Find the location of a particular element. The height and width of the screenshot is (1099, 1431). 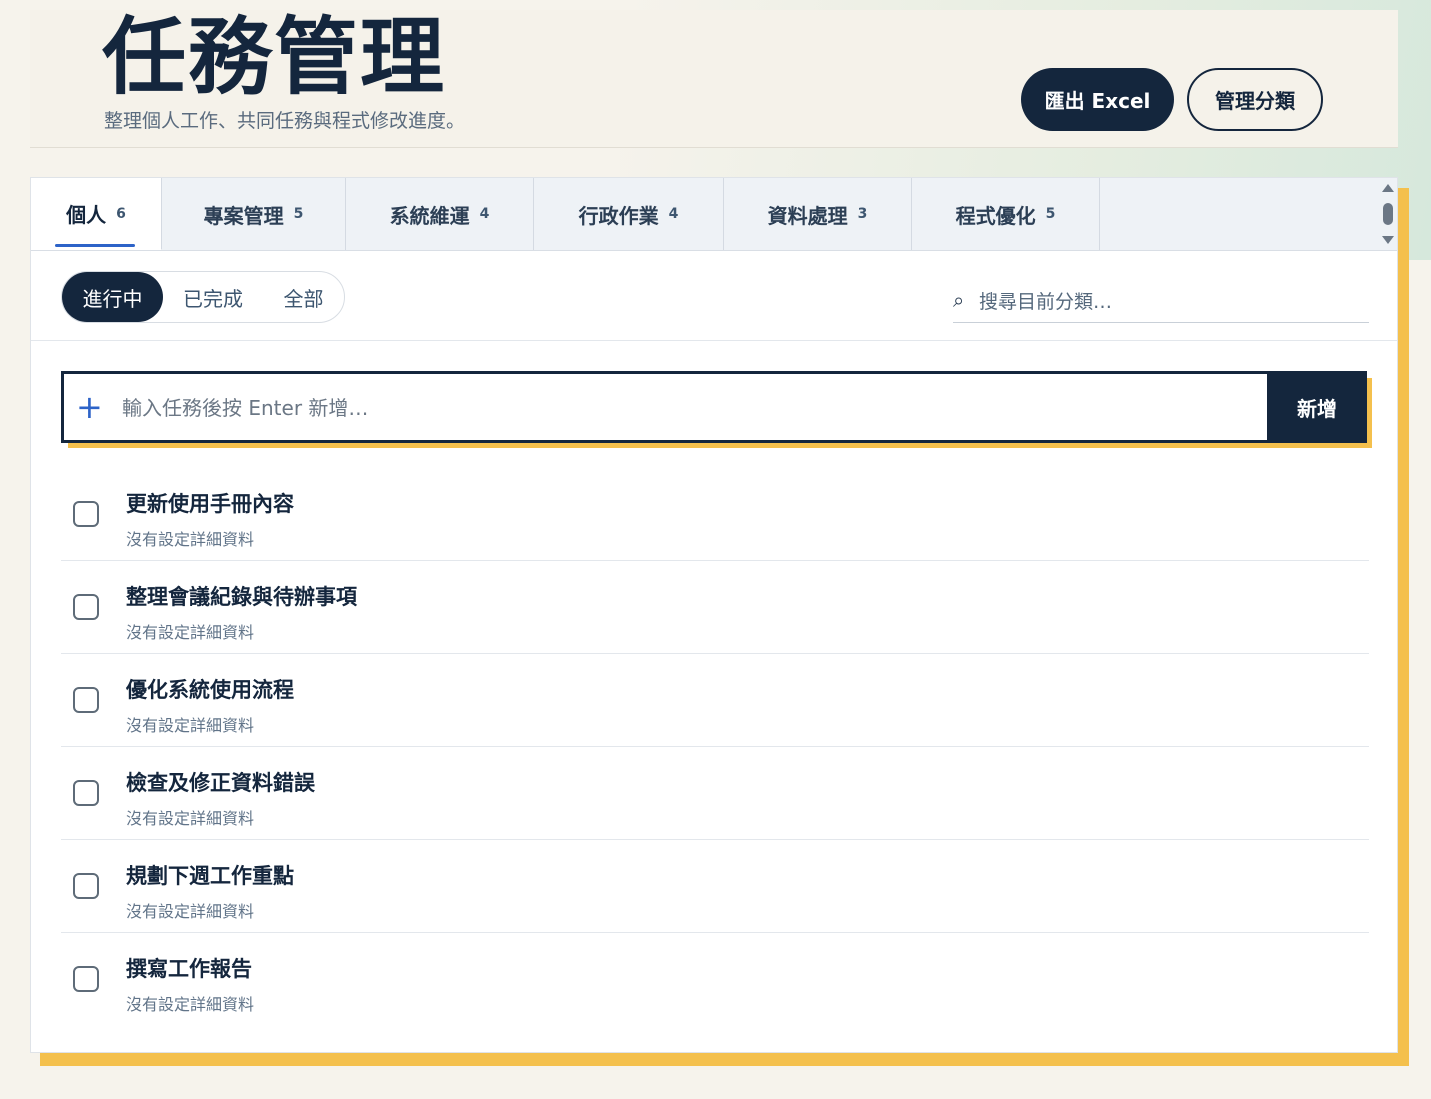

tab-project-management: 專案管理 5 is located at coordinates (254, 214).